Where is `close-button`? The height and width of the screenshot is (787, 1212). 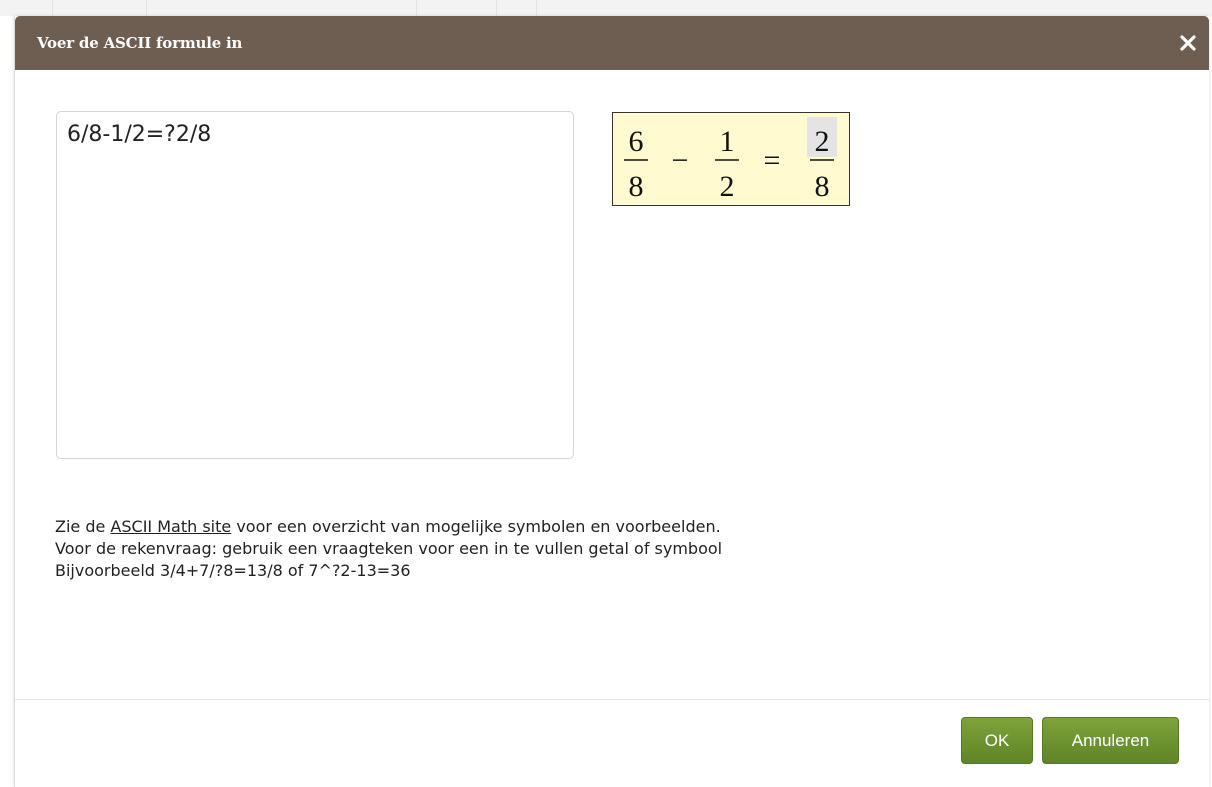
close-button is located at coordinates (1188, 43).